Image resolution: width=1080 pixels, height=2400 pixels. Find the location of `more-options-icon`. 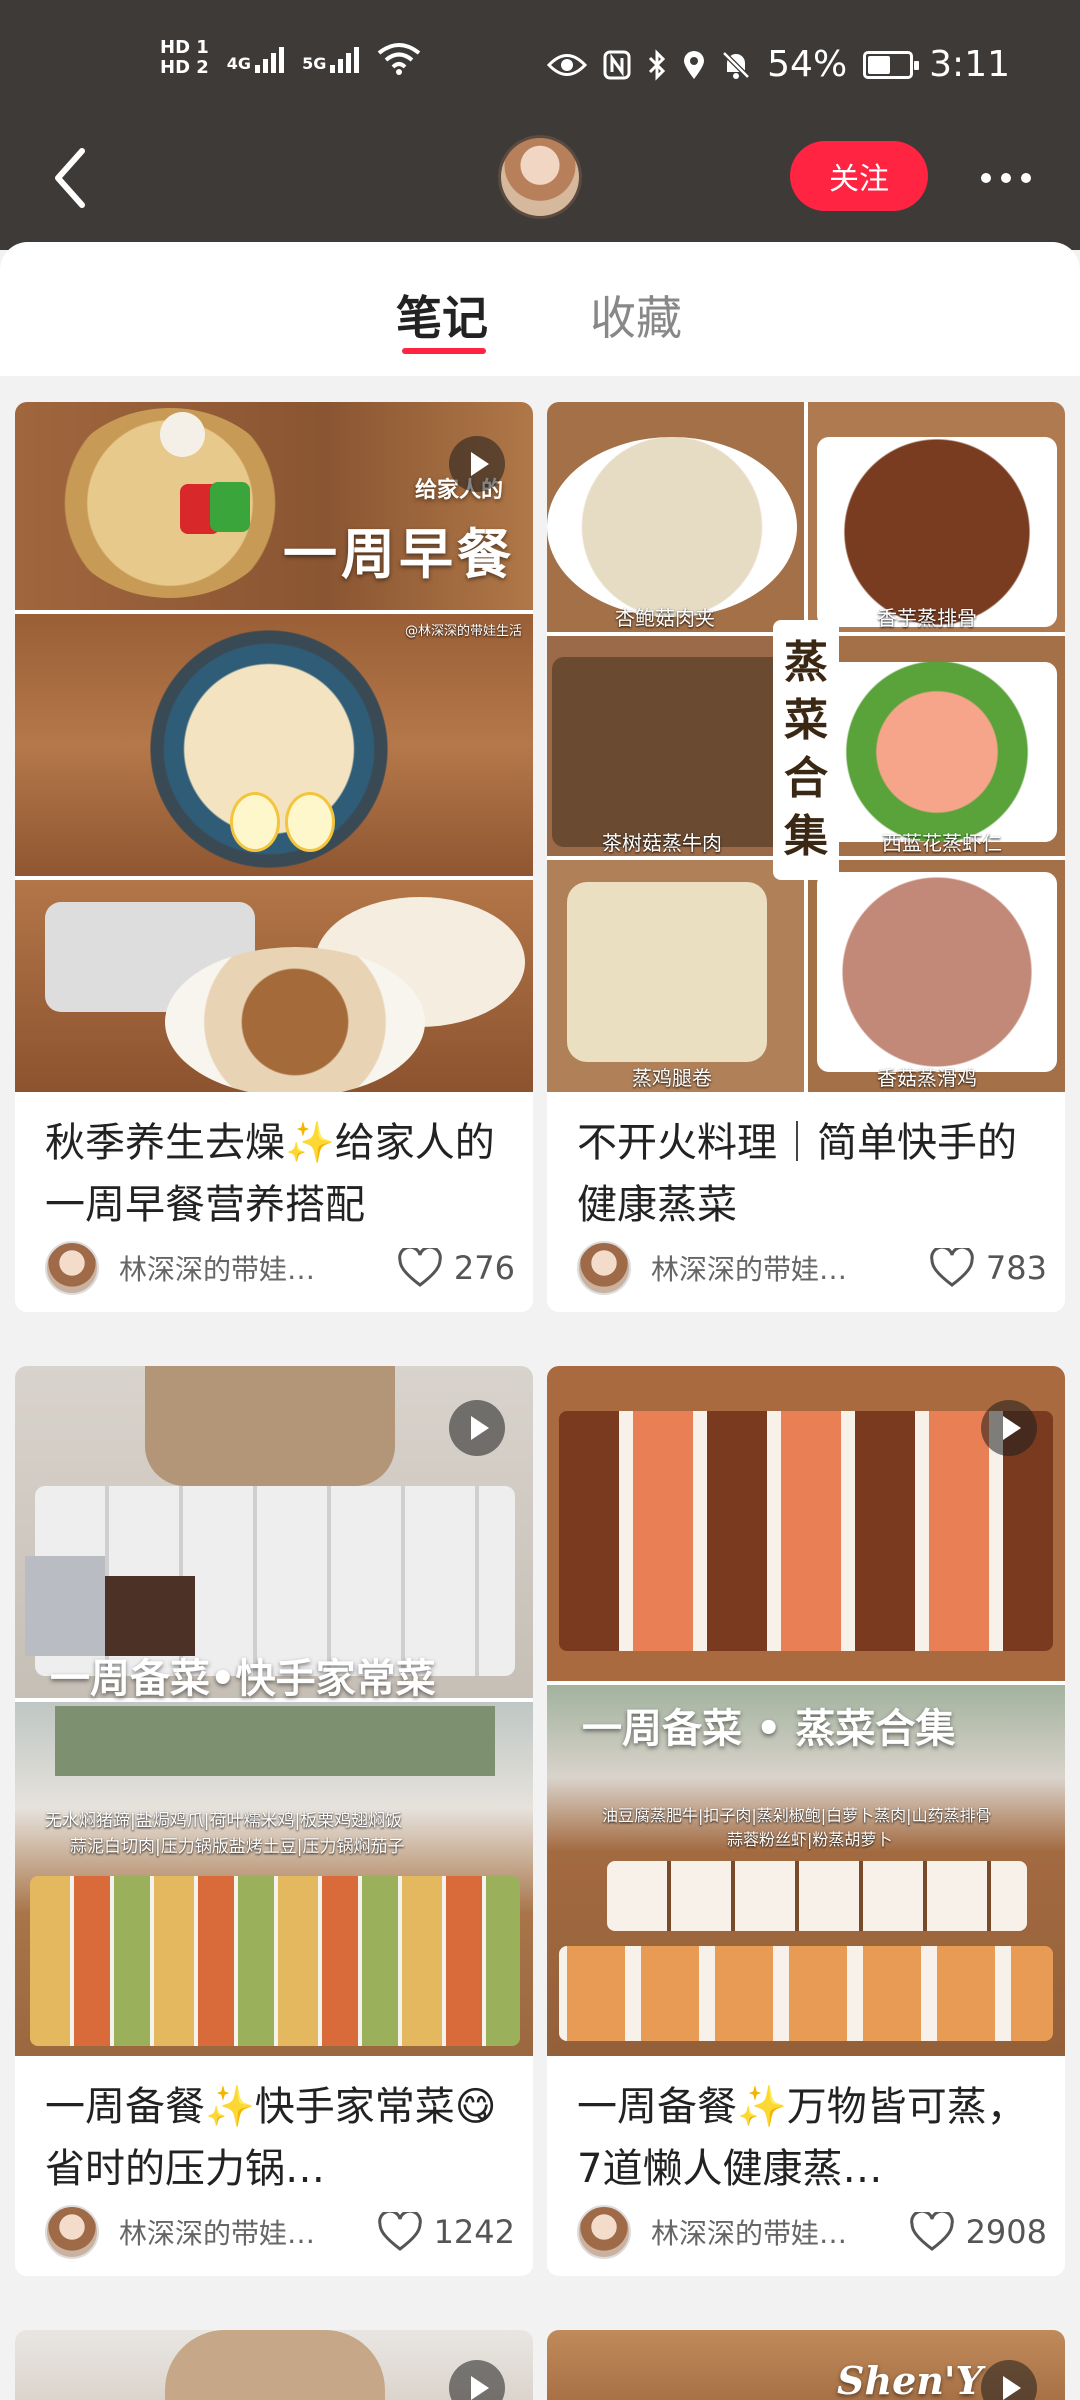

more-options-icon is located at coordinates (1006, 178).